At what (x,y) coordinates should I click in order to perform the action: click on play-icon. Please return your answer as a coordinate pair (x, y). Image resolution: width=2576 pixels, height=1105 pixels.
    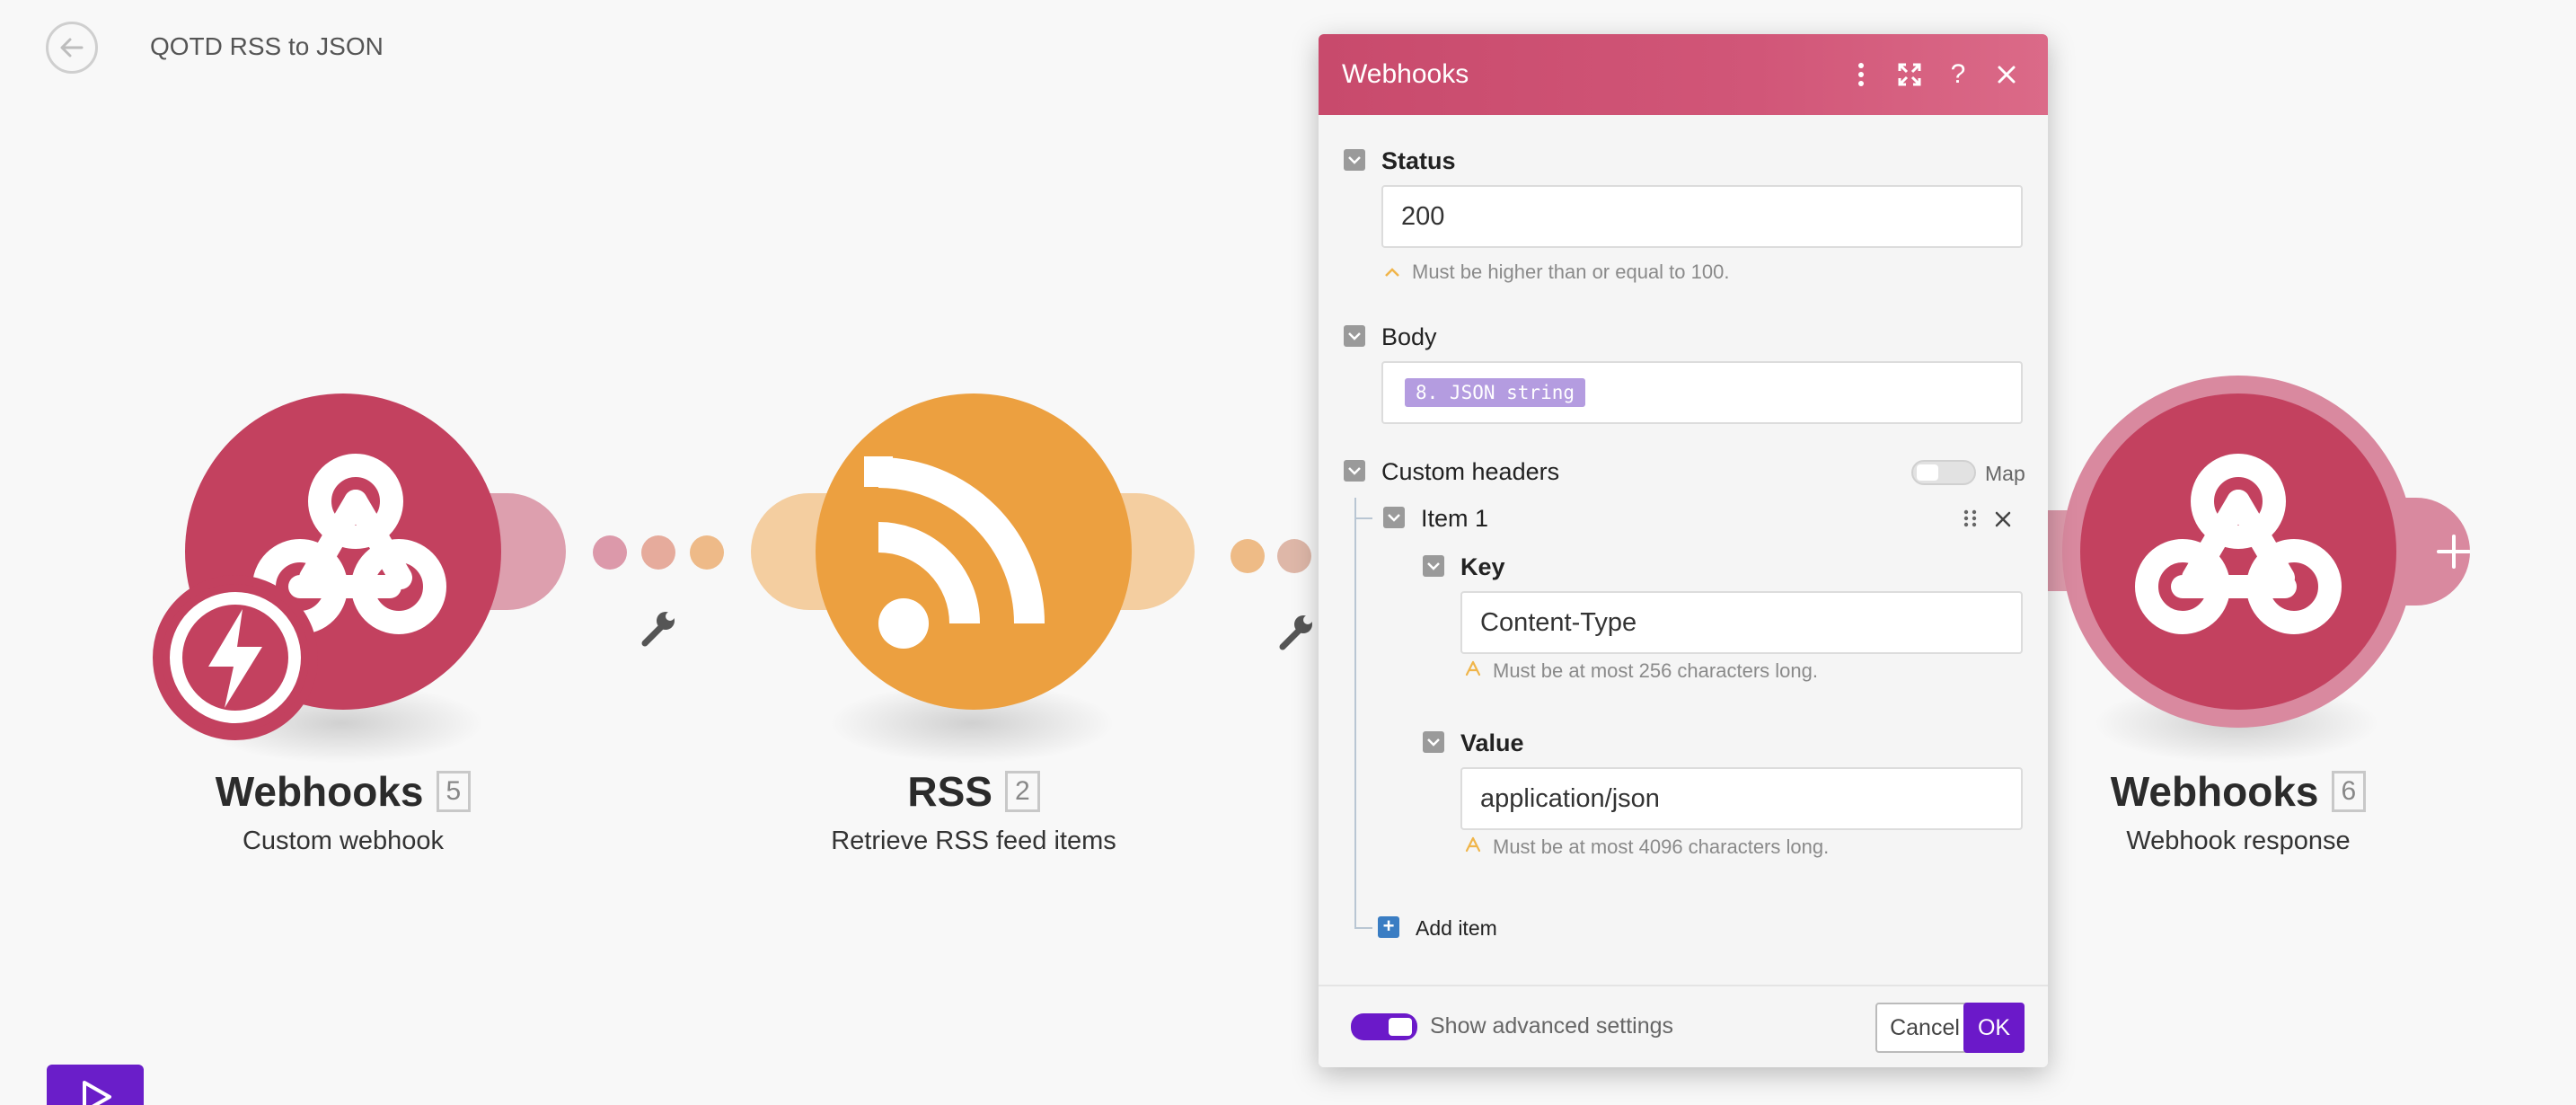
    Looking at the image, I should click on (97, 1093).